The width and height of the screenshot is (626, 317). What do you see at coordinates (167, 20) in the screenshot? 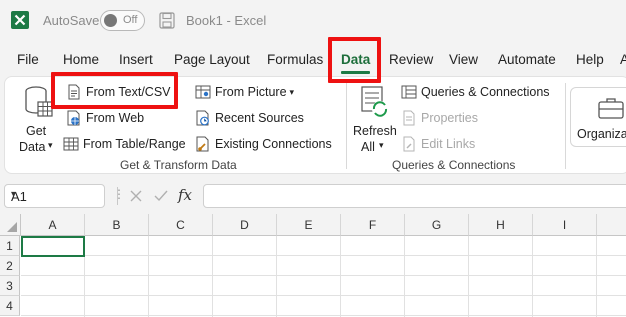
I see `save-icon` at bounding box center [167, 20].